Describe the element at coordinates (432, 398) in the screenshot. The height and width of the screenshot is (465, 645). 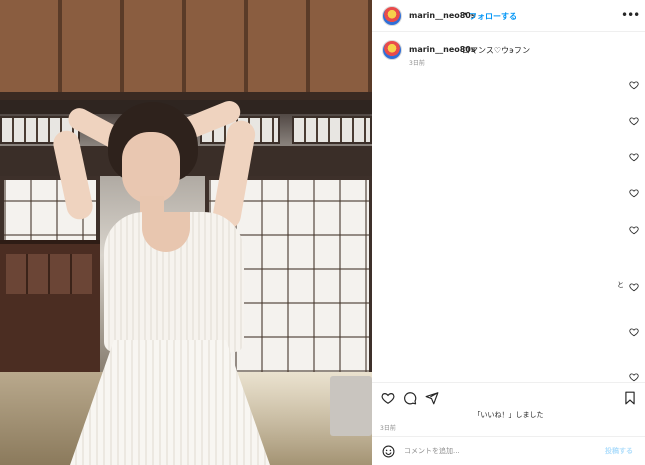
I see `share-icon` at that location.